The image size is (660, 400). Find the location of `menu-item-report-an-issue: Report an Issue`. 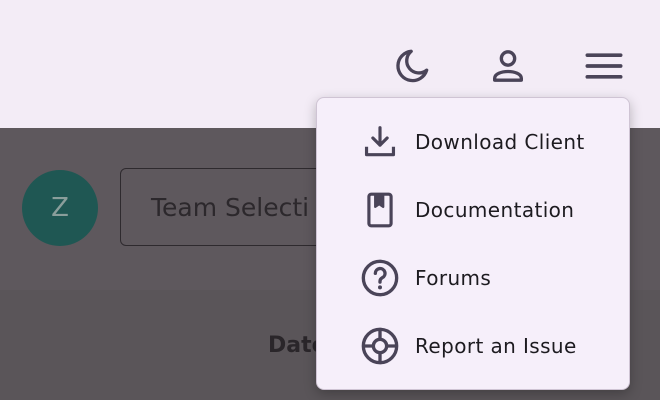

menu-item-report-an-issue: Report an Issue is located at coordinates (473, 346).